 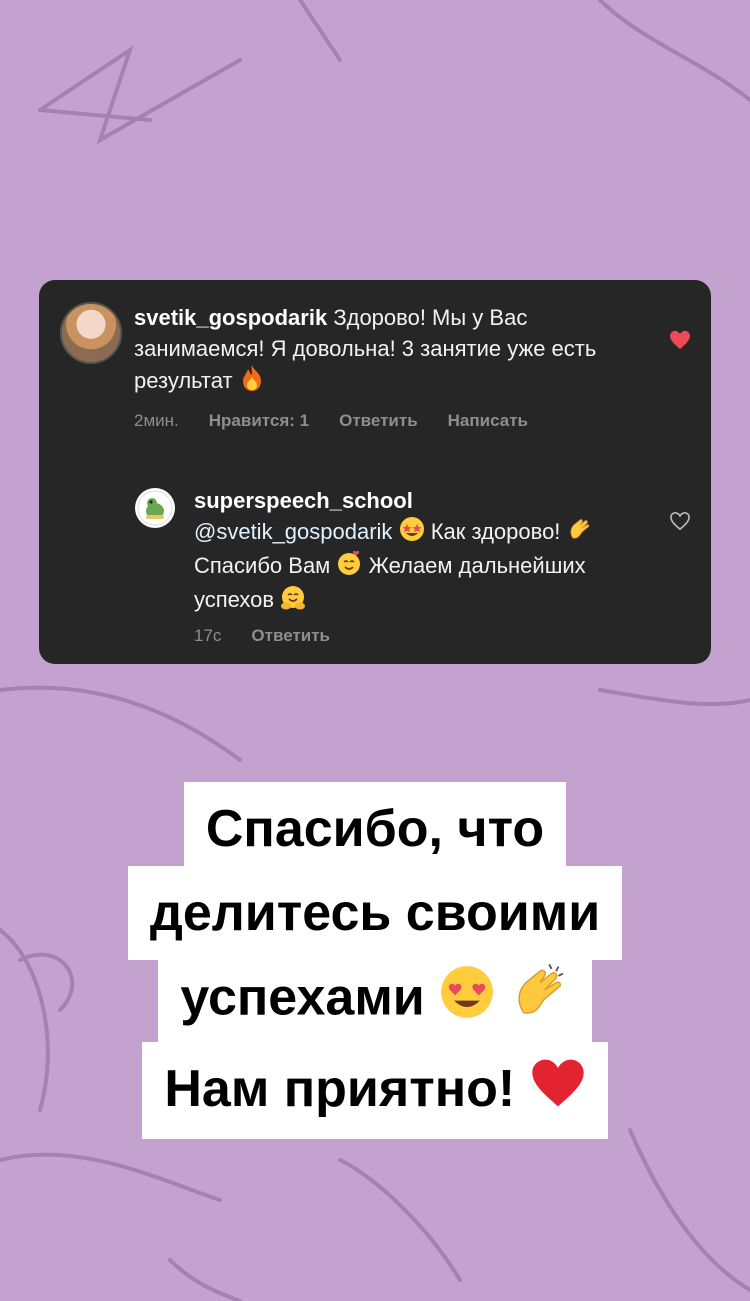 What do you see at coordinates (290, 636) in the screenshot?
I see `reply-reply-button: Ответить` at bounding box center [290, 636].